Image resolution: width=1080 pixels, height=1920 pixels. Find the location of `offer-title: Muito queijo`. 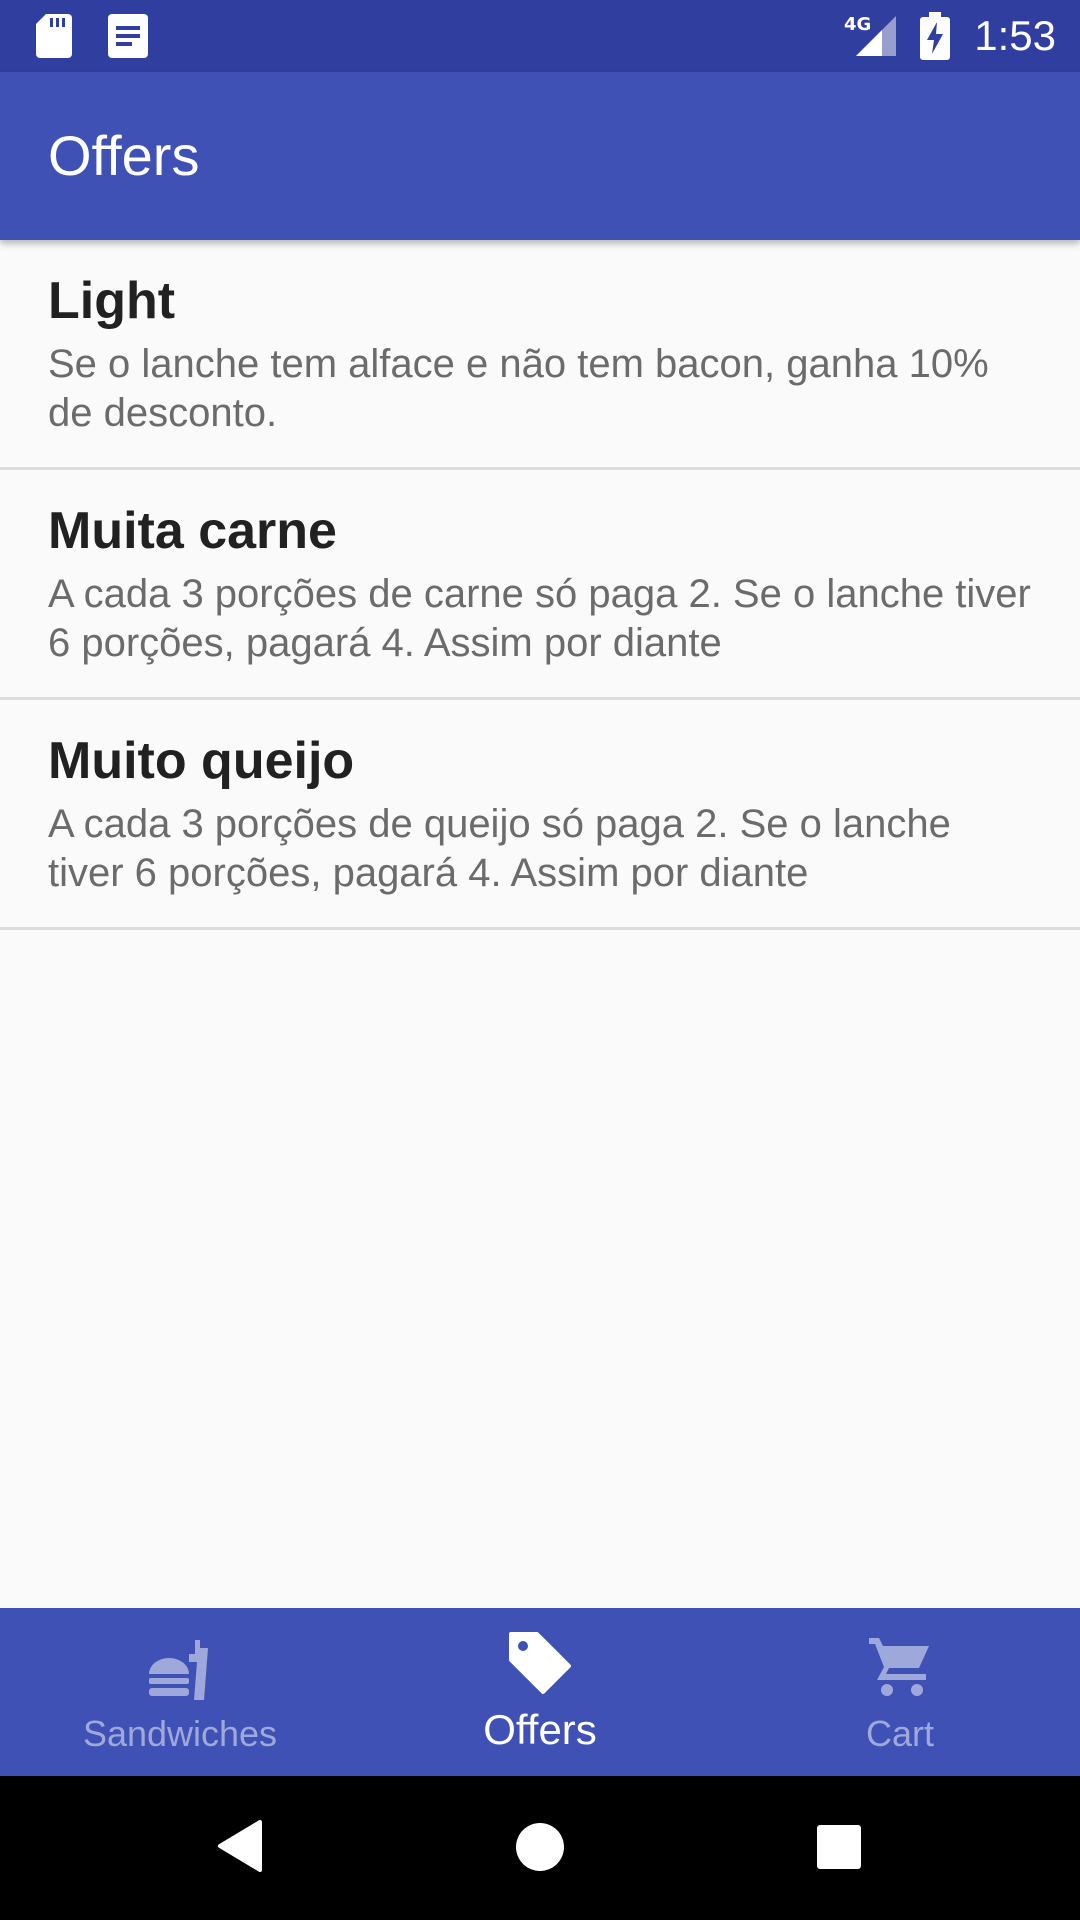

offer-title: Muito queijo is located at coordinates (201, 761).